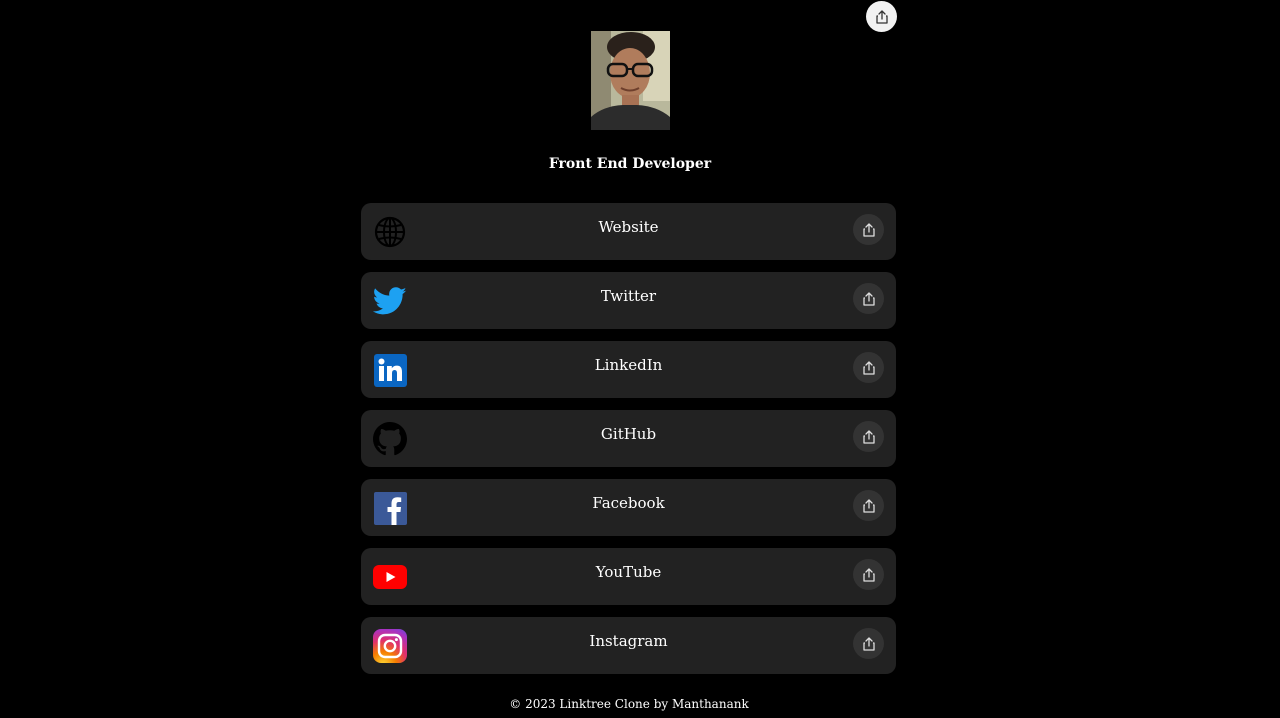 The height and width of the screenshot is (718, 1280). I want to click on link-website: Website, so click(628, 231).